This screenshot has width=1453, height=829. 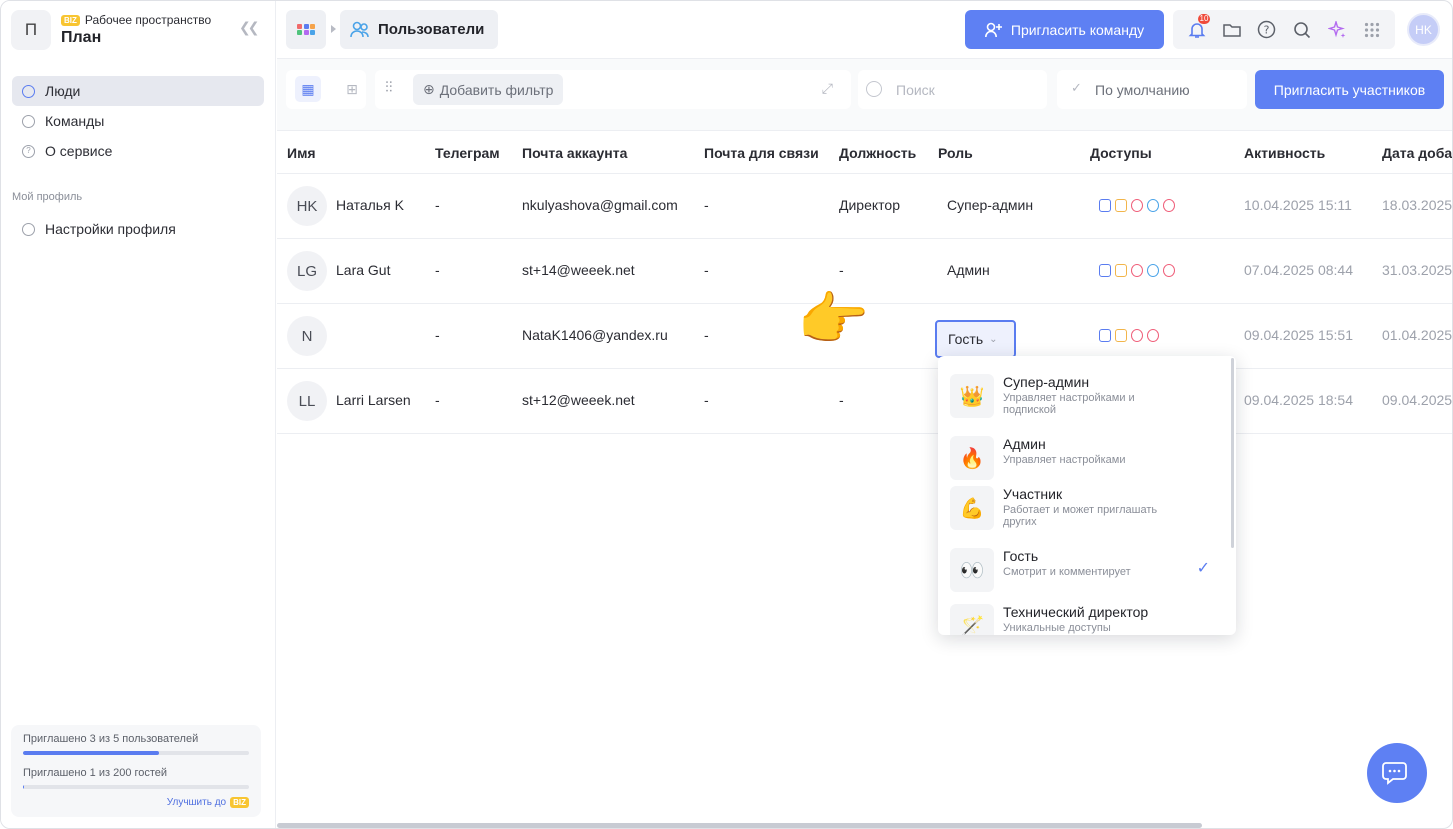 What do you see at coordinates (28, 121) in the screenshot?
I see `teams-icon` at bounding box center [28, 121].